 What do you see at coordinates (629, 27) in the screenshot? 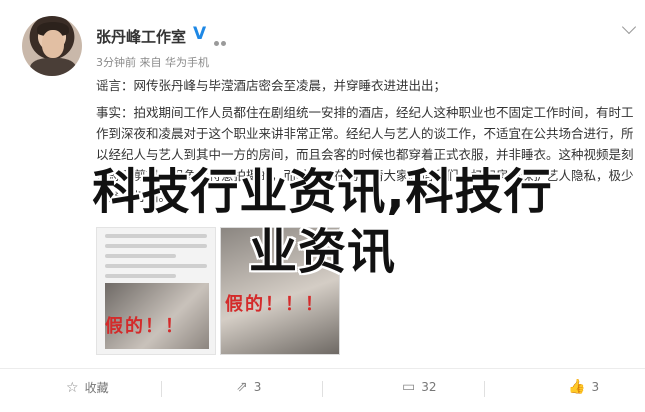
I see `chevron-down-icon` at bounding box center [629, 27].